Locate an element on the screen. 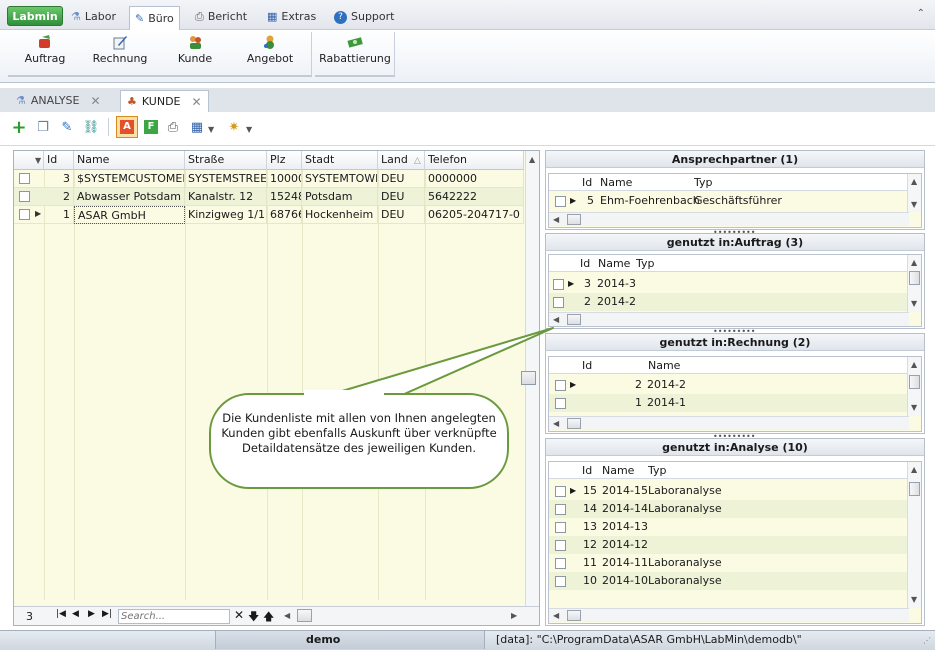 The height and width of the screenshot is (650, 935). menu-tab-bericht: ⎙ Bericht is located at coordinates (221, 17).